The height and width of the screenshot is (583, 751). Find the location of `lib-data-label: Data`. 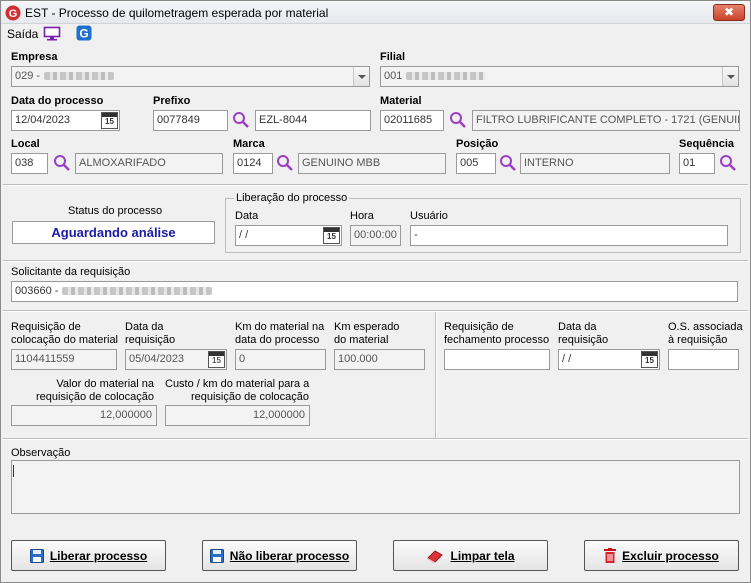

lib-data-label: Data is located at coordinates (247, 216).